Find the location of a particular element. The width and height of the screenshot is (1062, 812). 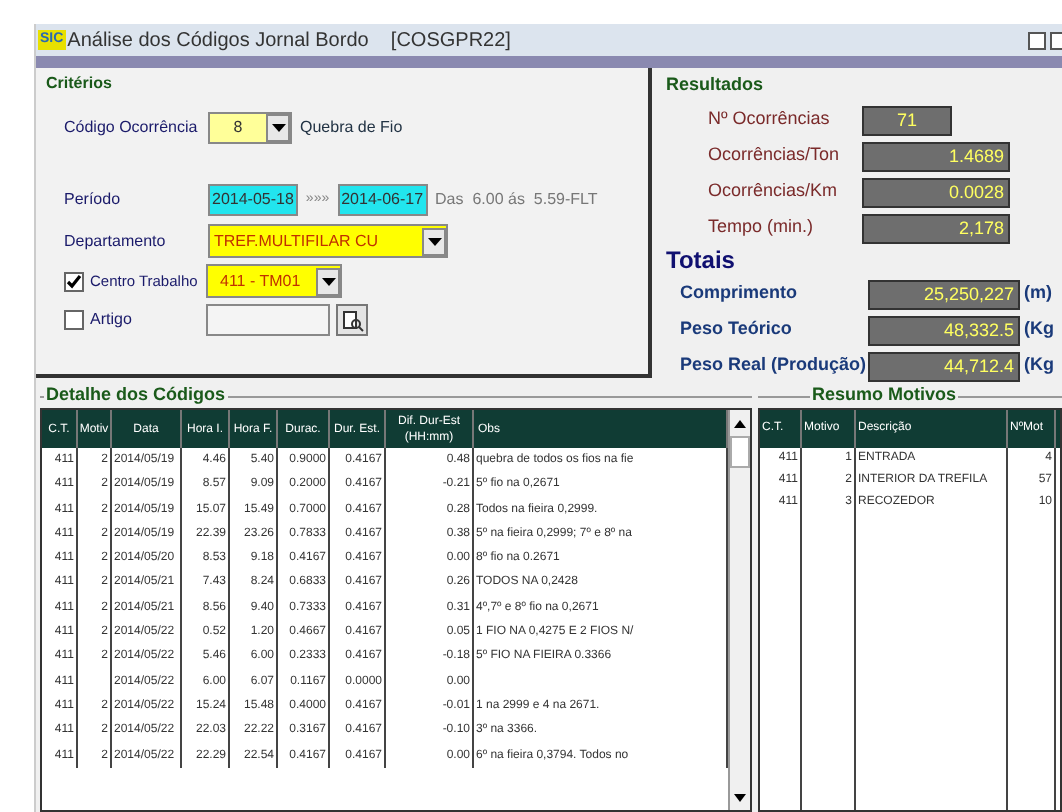

section-title: Detalhe dos Códigos is located at coordinates (136, 395).